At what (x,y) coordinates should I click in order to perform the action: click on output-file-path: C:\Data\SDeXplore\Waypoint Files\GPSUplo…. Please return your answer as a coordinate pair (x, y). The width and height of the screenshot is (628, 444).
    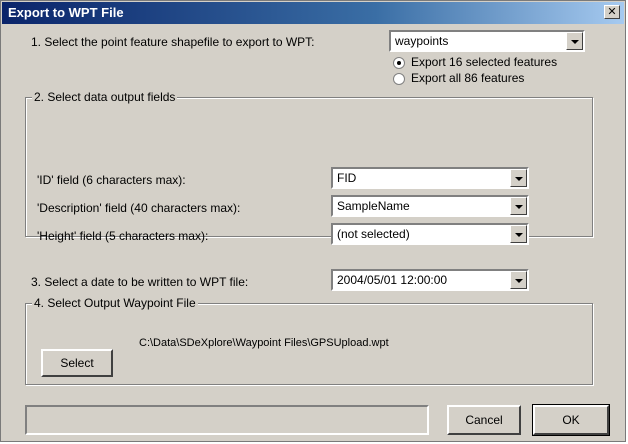
    Looking at the image, I should click on (264, 343).